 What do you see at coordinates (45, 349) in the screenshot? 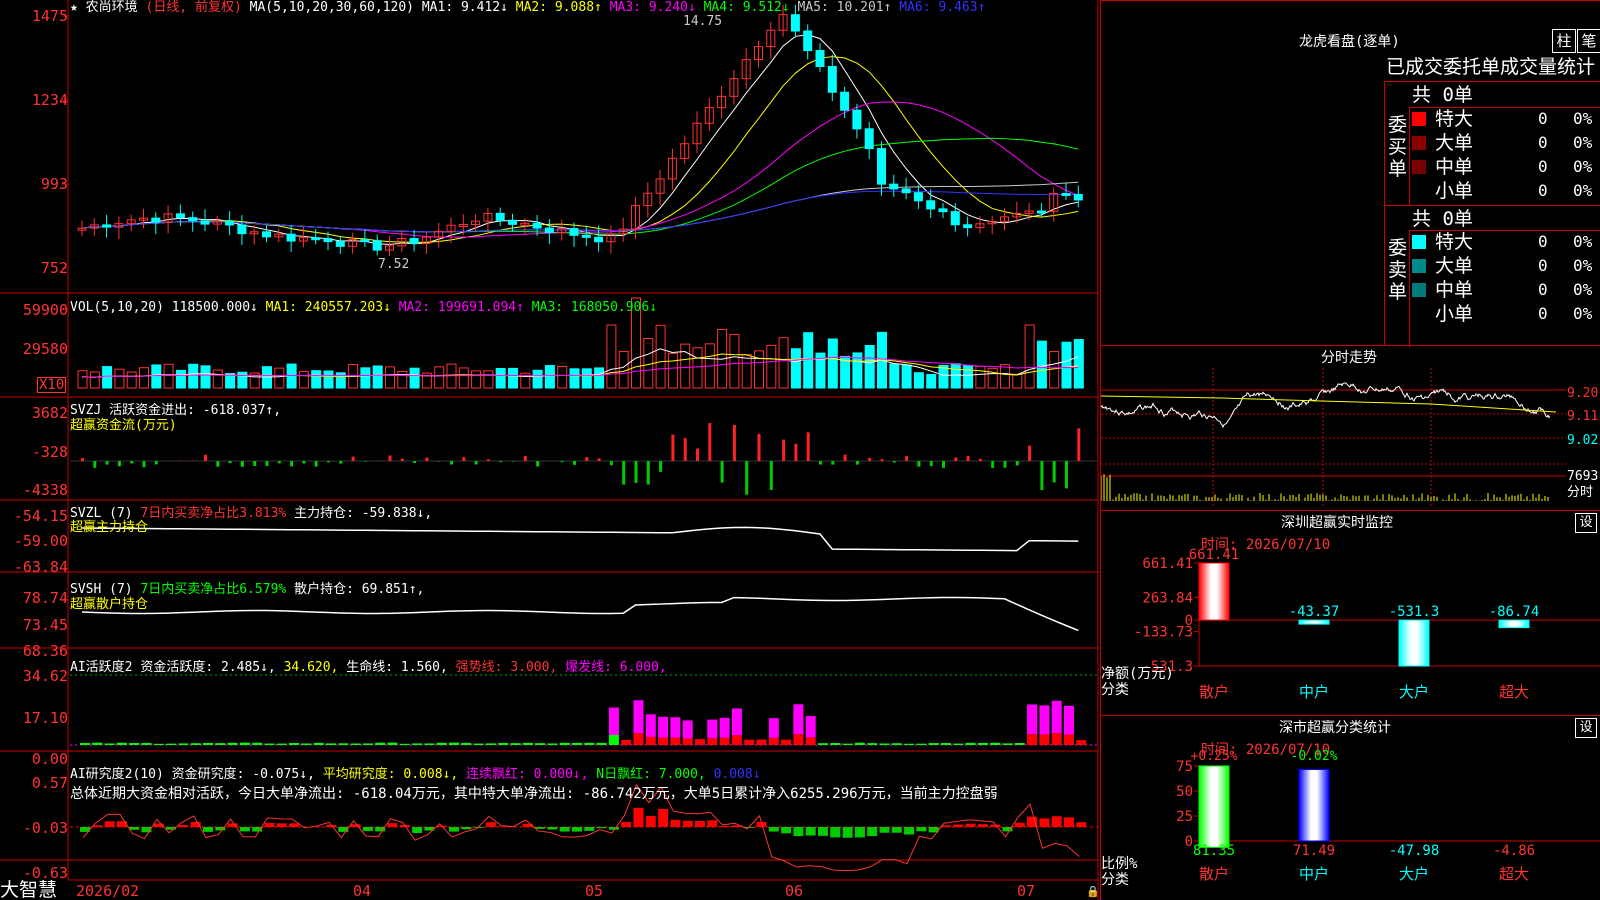
I see `vol-axis-2: 29580` at bounding box center [45, 349].